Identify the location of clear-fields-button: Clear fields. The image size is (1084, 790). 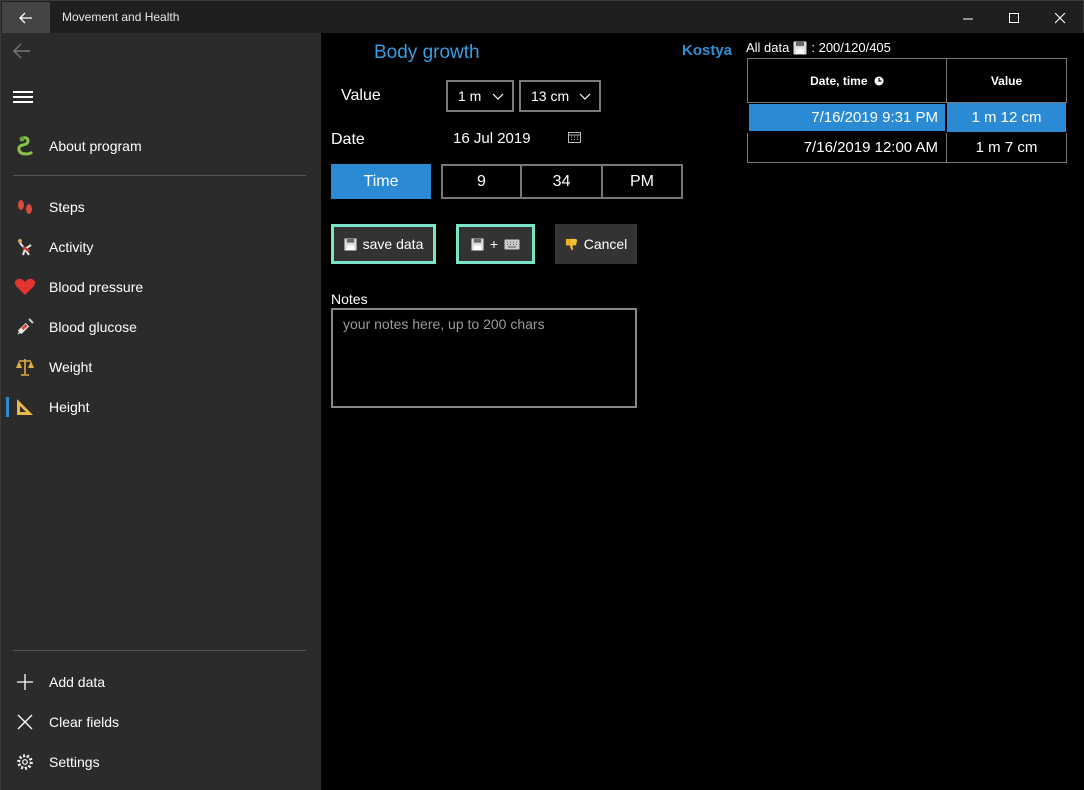
(161, 722).